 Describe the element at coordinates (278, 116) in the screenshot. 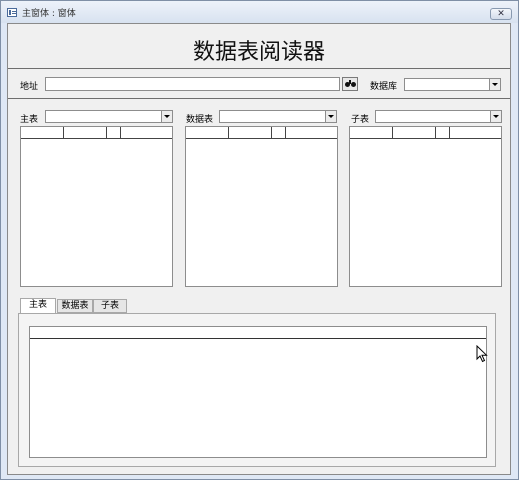

I see `data-table-select` at that location.